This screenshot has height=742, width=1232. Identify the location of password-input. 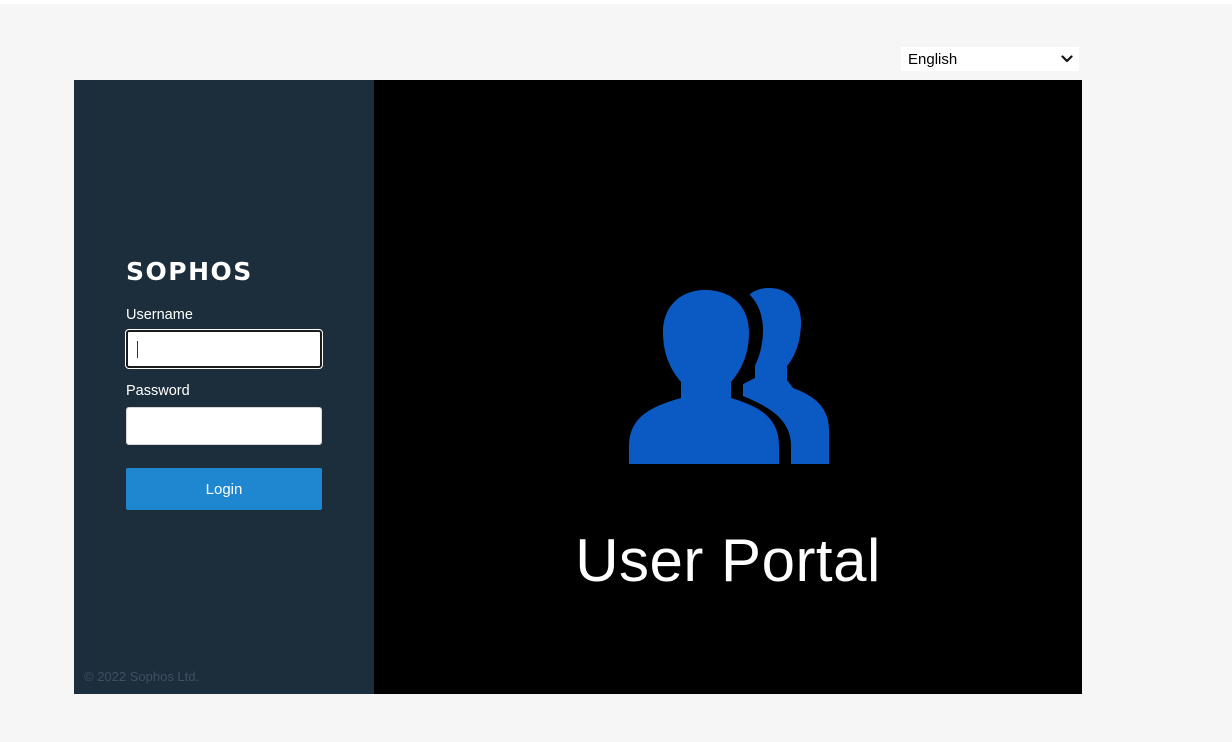
(224, 426).